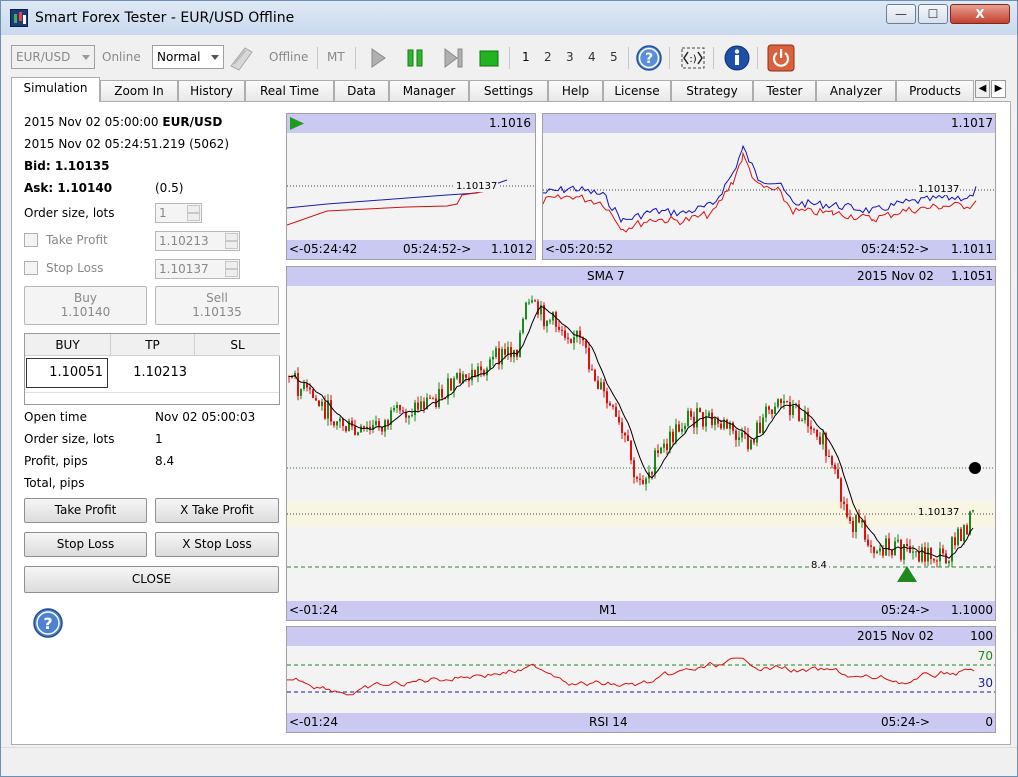 The image size is (1018, 777). Describe the element at coordinates (151, 373) in the screenshot. I see `grid-cell-tp: 1.10213` at that location.